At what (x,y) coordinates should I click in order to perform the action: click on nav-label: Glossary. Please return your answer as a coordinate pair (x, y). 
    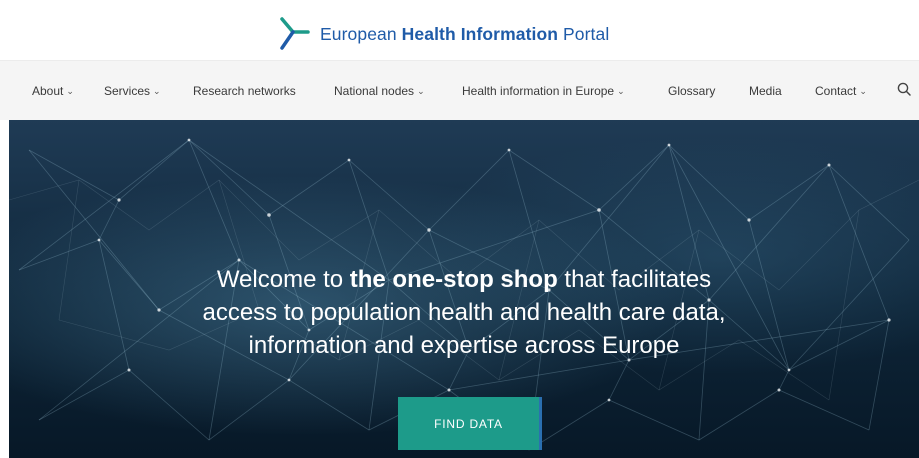
    Looking at the image, I should click on (692, 90).